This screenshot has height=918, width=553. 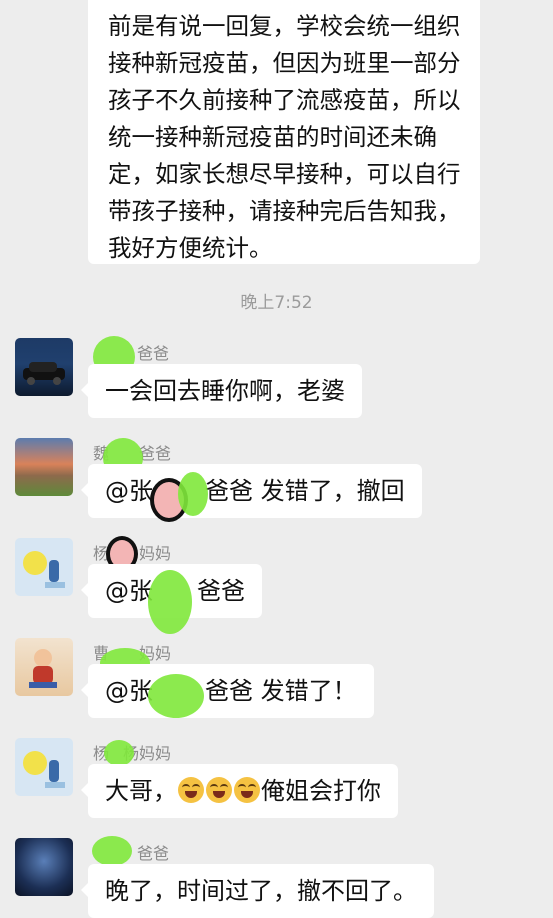 I want to click on message-line: 接种新冠疫苗，但因为班里一部分, so click(x=284, y=63).